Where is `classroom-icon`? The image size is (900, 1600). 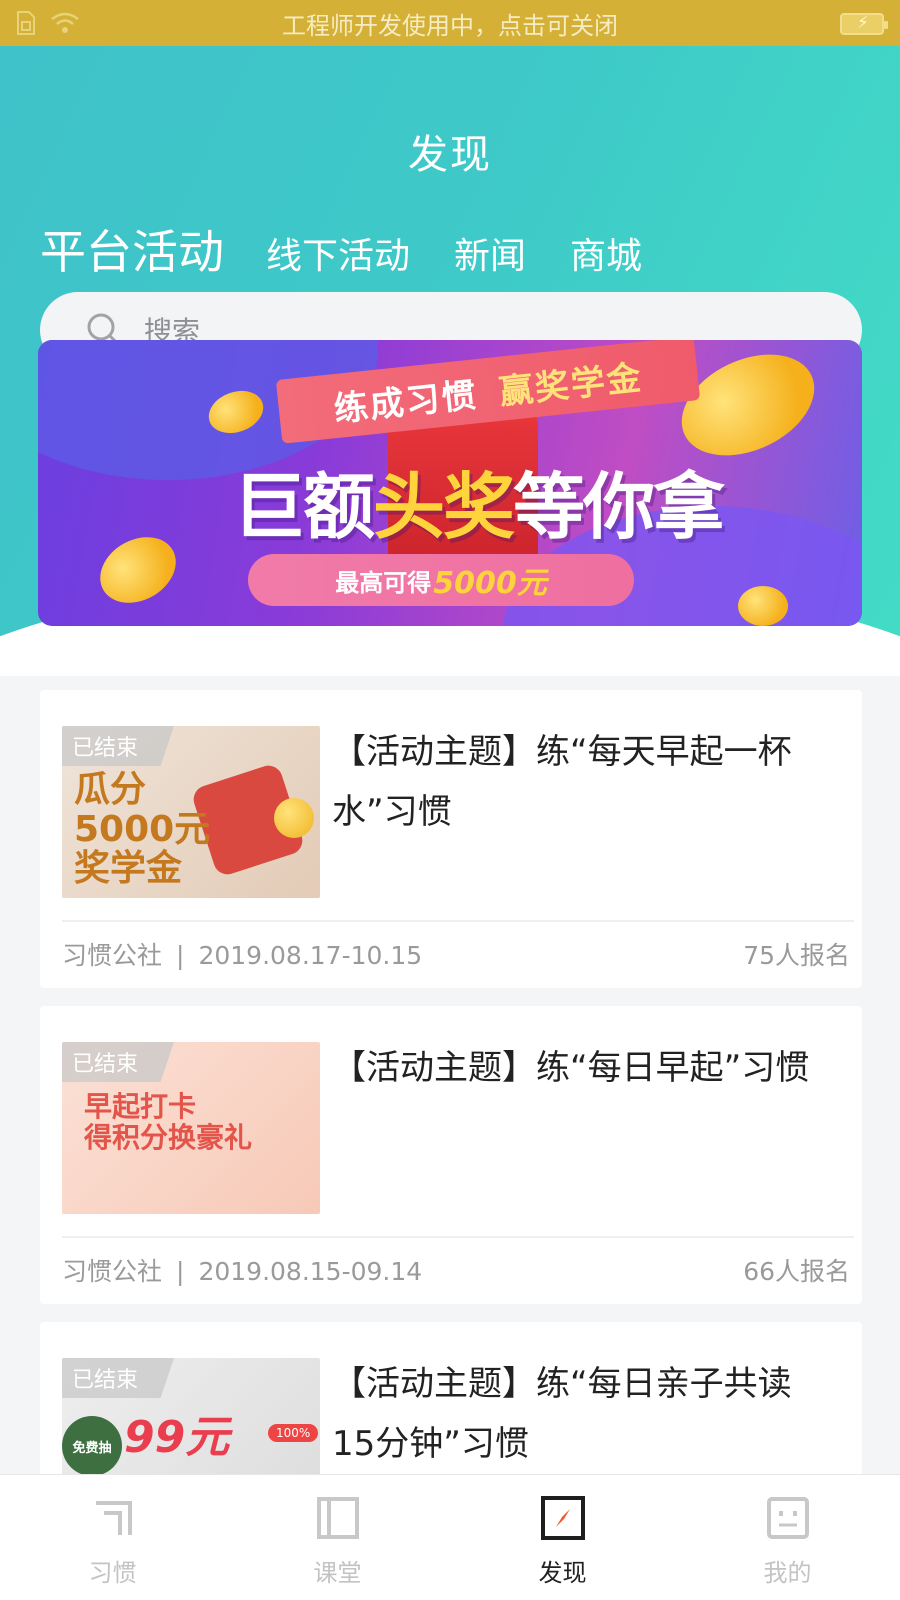
classroom-icon is located at coordinates (337, 1518).